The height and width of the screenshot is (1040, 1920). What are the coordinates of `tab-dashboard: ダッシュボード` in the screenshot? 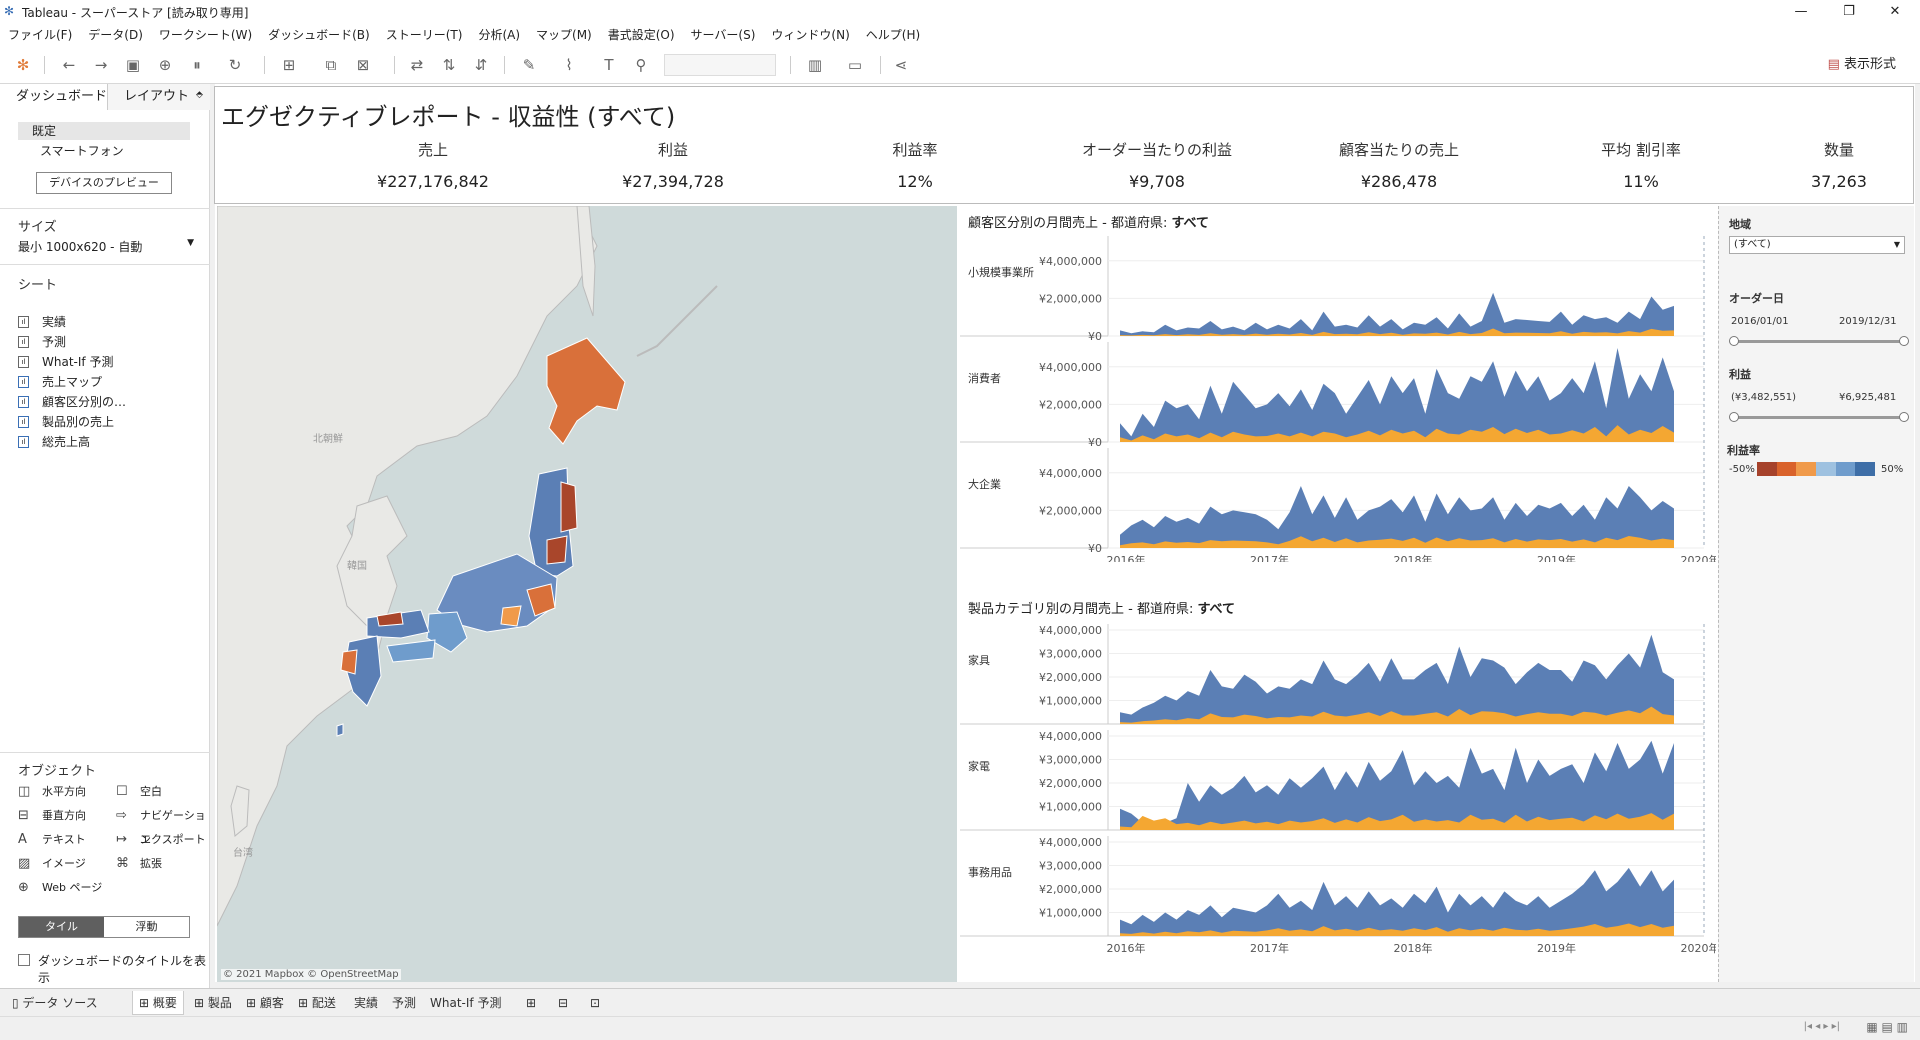 It's located at (54, 97).